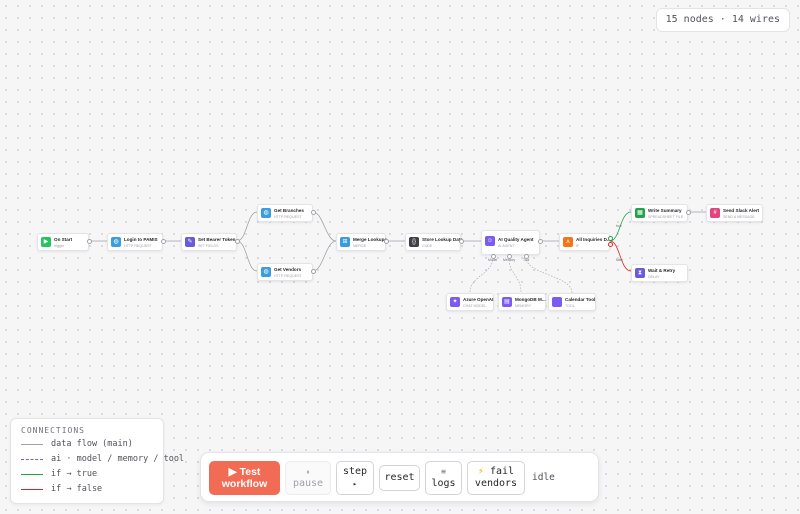 The width and height of the screenshot is (800, 514). What do you see at coordinates (370, 239) in the screenshot?
I see `node-title: Merge Lookups` at bounding box center [370, 239].